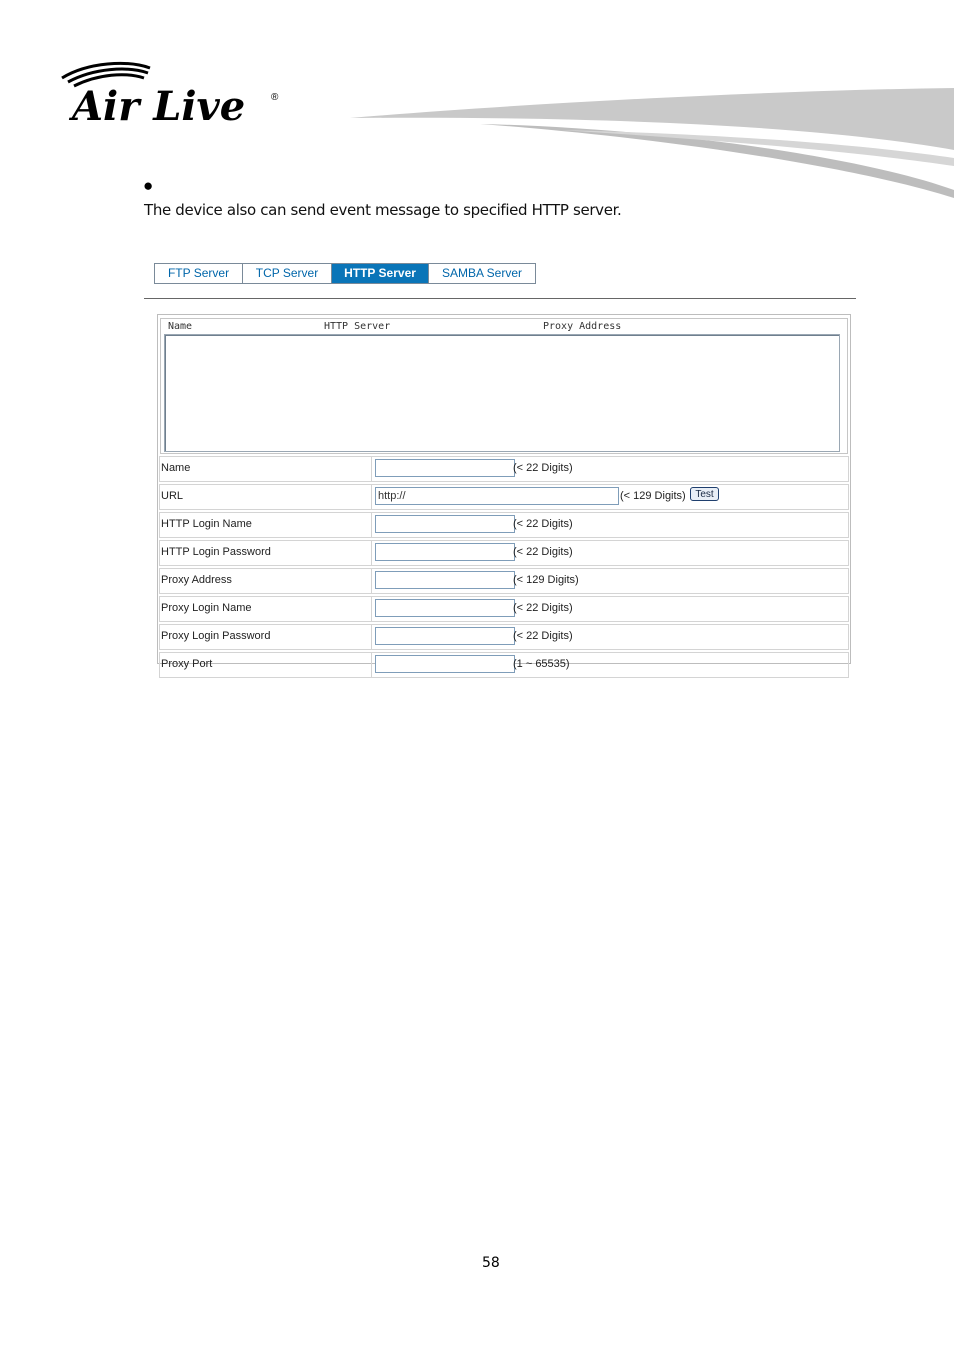 Image resolution: width=954 pixels, height=1350 pixels. I want to click on form-row-proxy-login-name: Proxy Login Name (< 22 Digits), so click(504, 609).